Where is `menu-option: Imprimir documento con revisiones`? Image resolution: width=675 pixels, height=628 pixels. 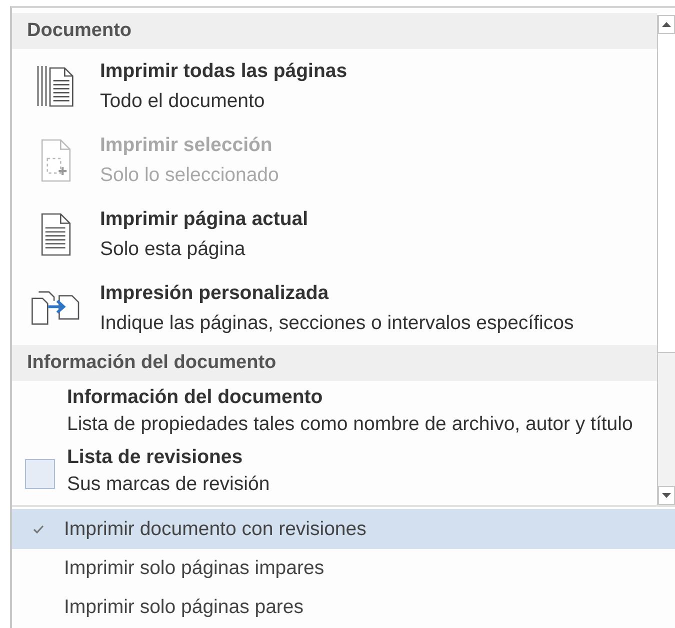 menu-option: Imprimir documento con revisiones is located at coordinates (343, 529).